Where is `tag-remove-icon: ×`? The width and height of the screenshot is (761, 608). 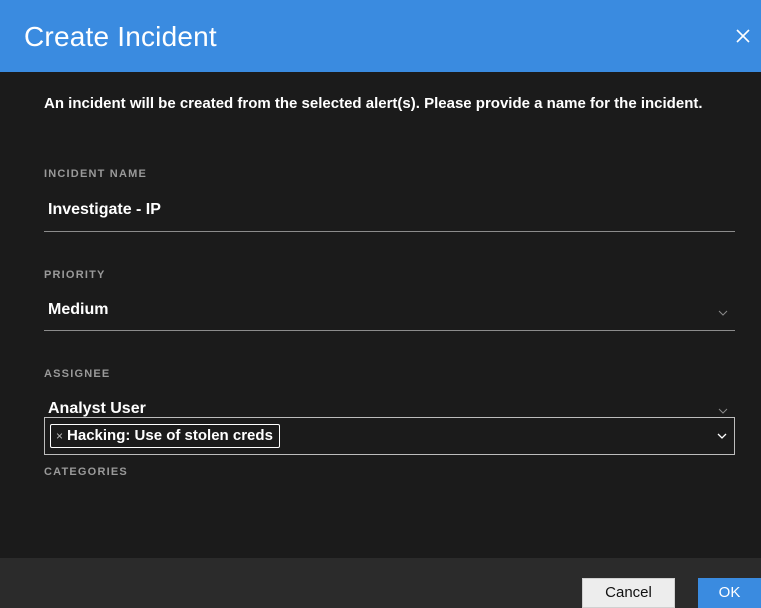 tag-remove-icon: × is located at coordinates (59, 436).